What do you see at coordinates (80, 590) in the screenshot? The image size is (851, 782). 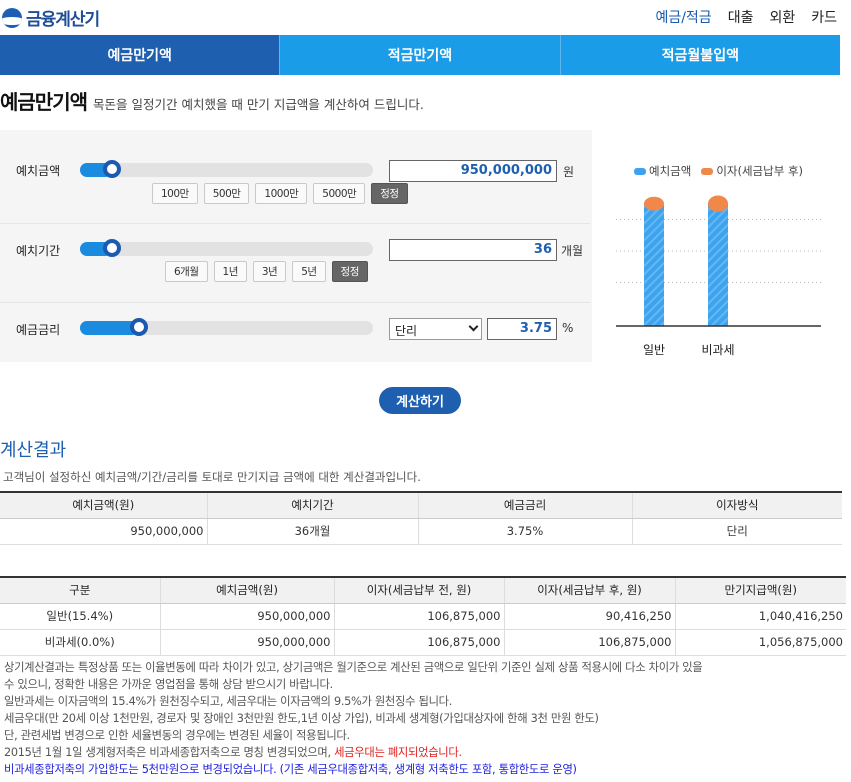 I see `detail-col-type: 구분` at bounding box center [80, 590].